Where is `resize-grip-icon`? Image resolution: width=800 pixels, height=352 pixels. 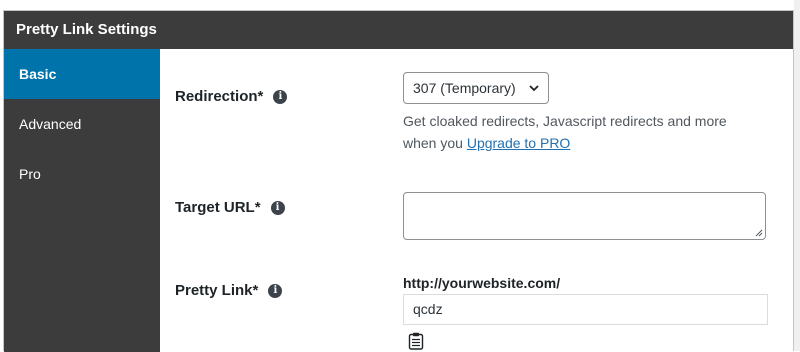
resize-grip-icon is located at coordinates (759, 233).